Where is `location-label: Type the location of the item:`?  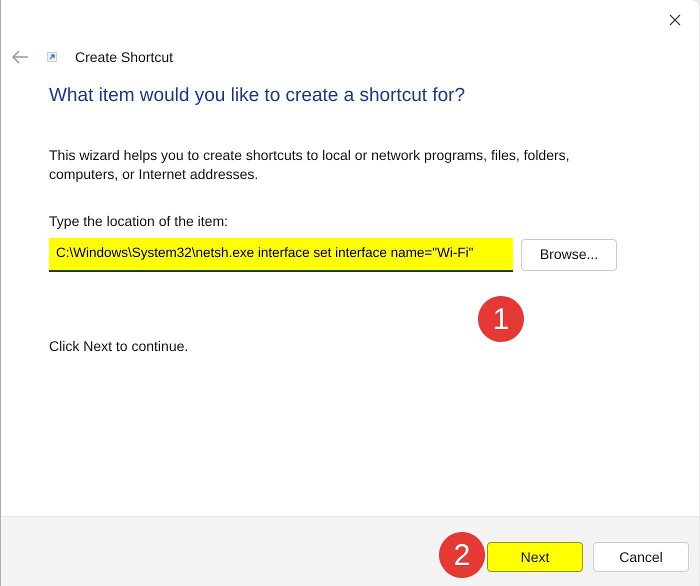 location-label: Type the location of the item: is located at coordinates (139, 221).